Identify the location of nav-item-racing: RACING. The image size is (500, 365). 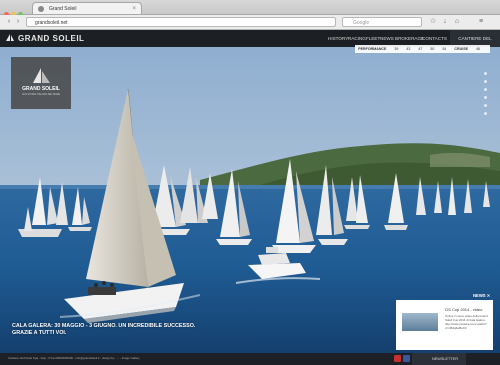
(357, 38).